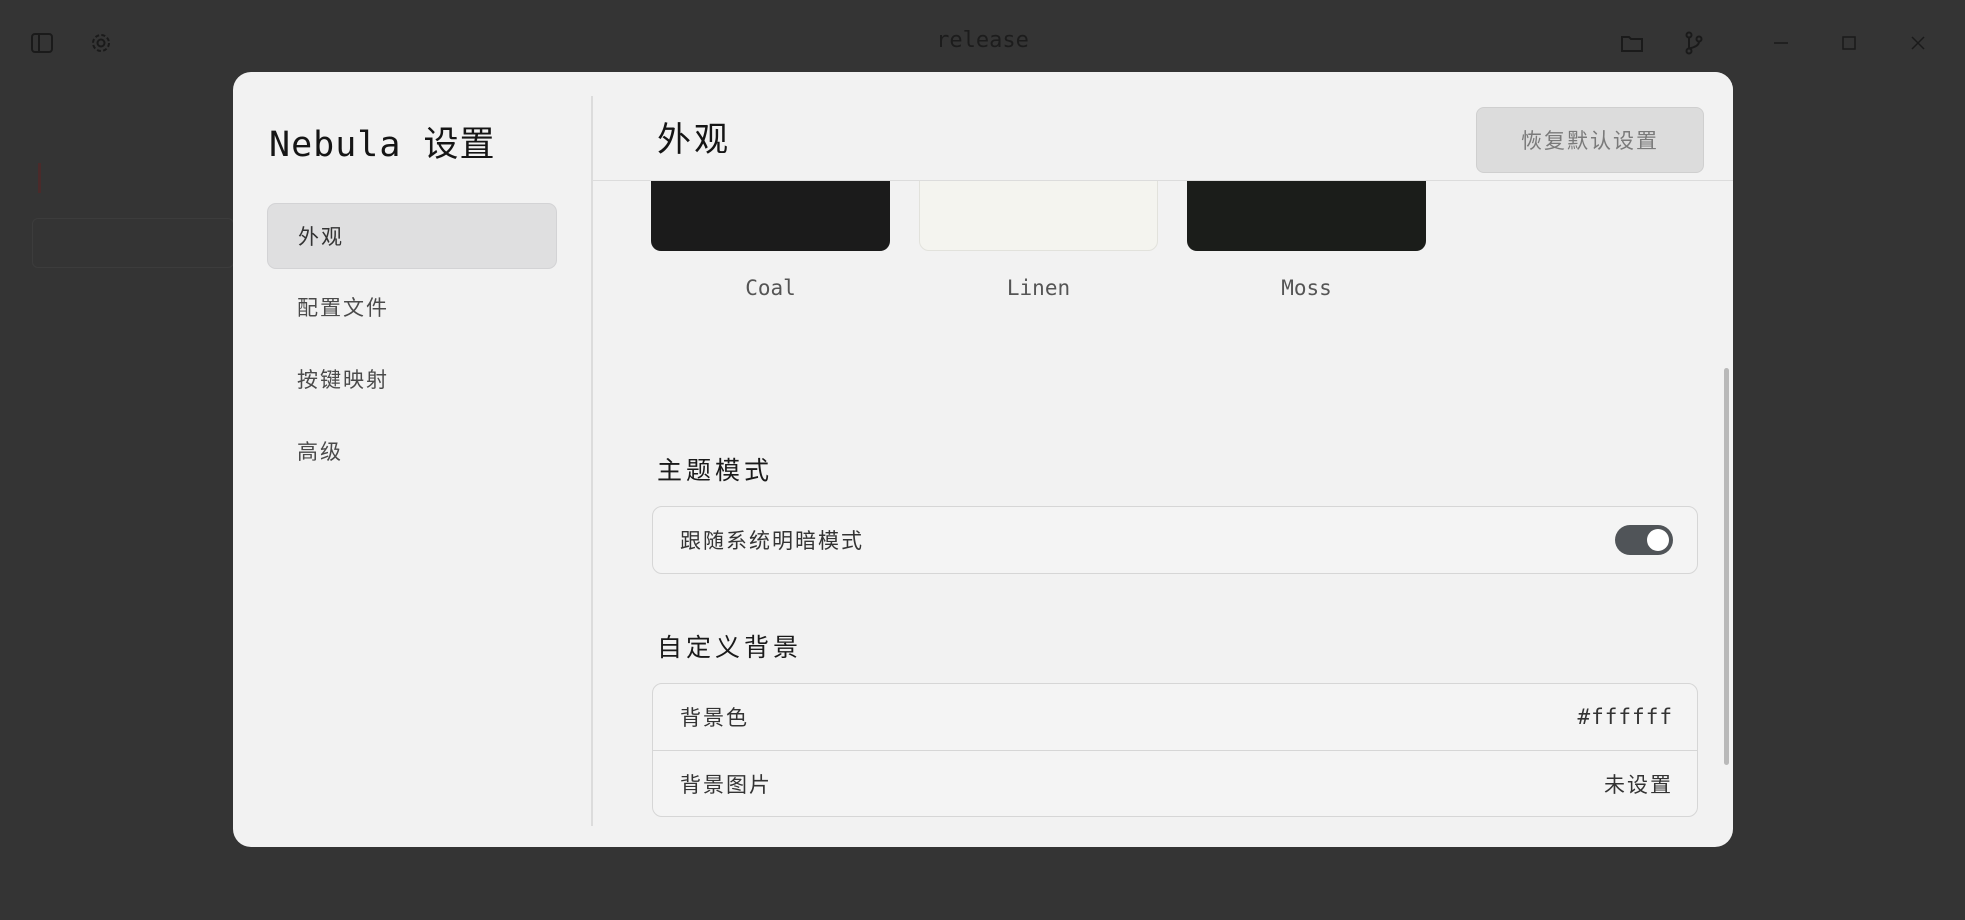 The image size is (1965, 920). I want to click on theme-label: Coal, so click(770, 288).